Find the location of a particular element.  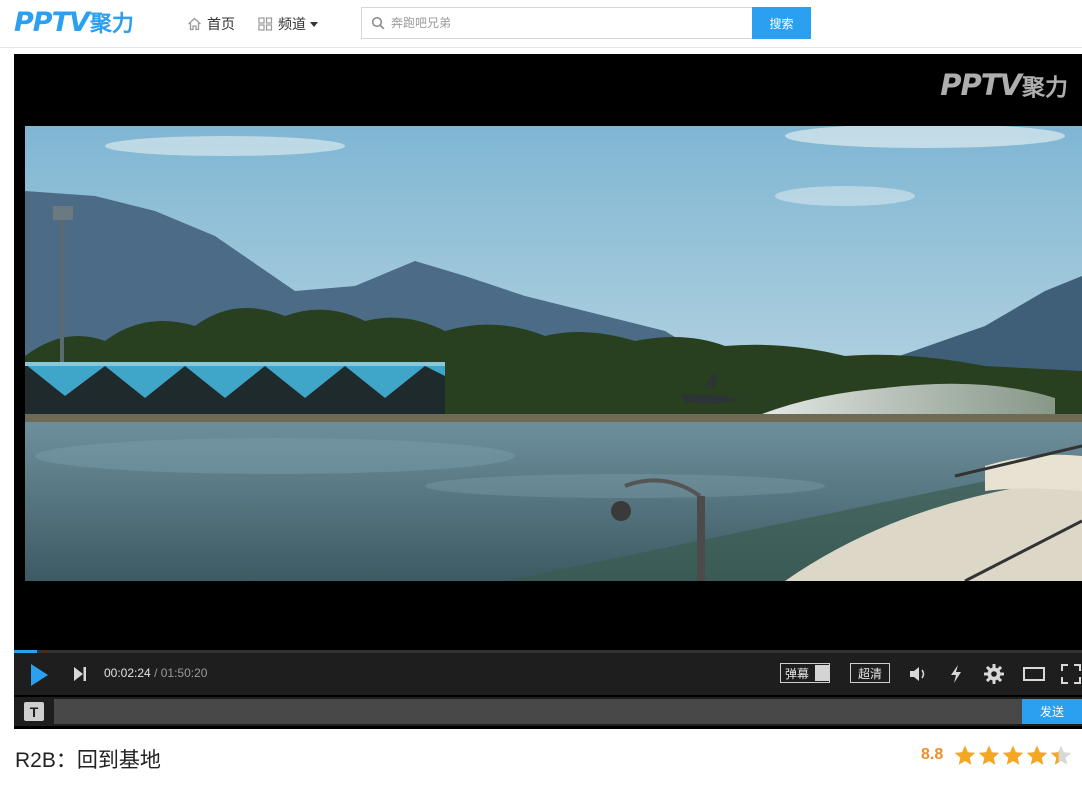

time-display: 00:02:24 / 01:50:20 is located at coordinates (155, 673).